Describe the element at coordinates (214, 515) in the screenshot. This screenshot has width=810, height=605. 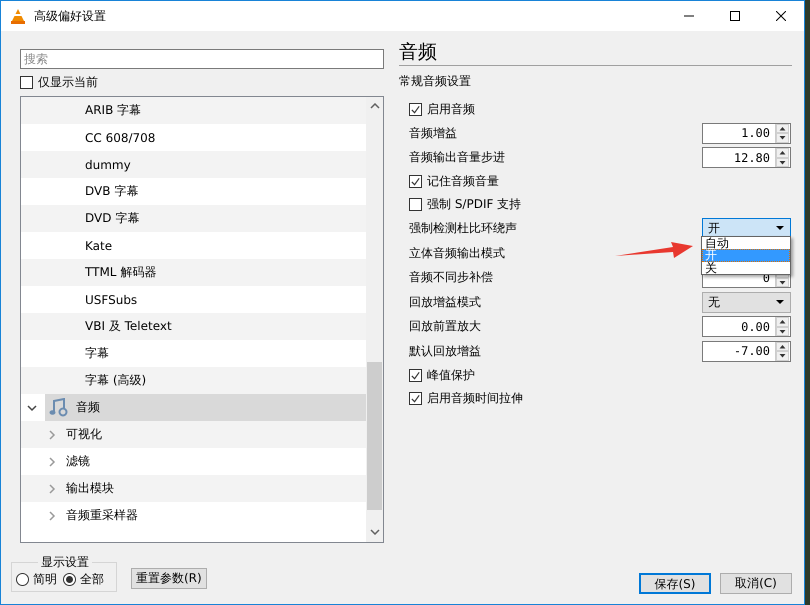
I see `tree-item: 音频重采样器` at that location.